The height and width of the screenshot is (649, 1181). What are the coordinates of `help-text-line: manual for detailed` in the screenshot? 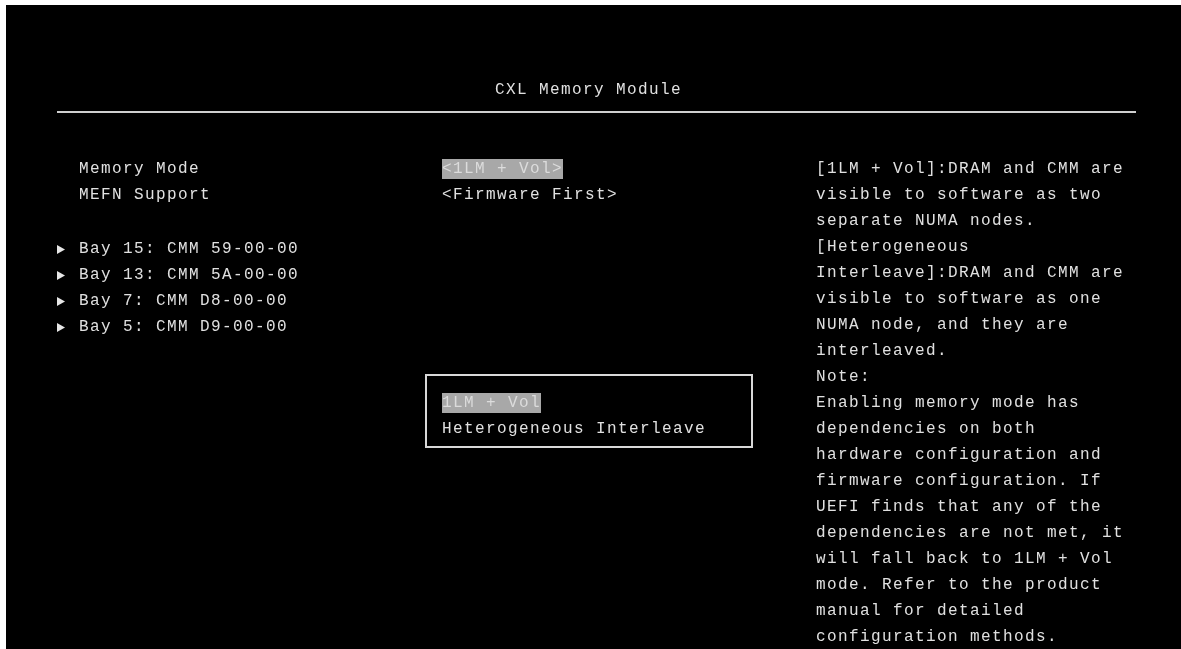 It's located at (921, 611).